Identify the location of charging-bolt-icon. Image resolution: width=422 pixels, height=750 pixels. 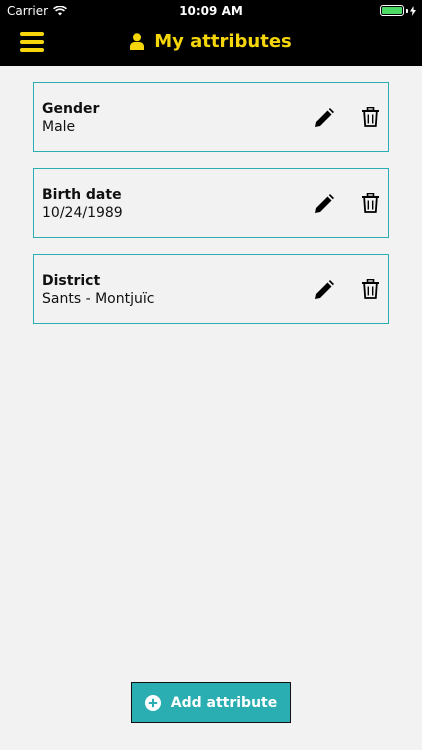
(413, 10).